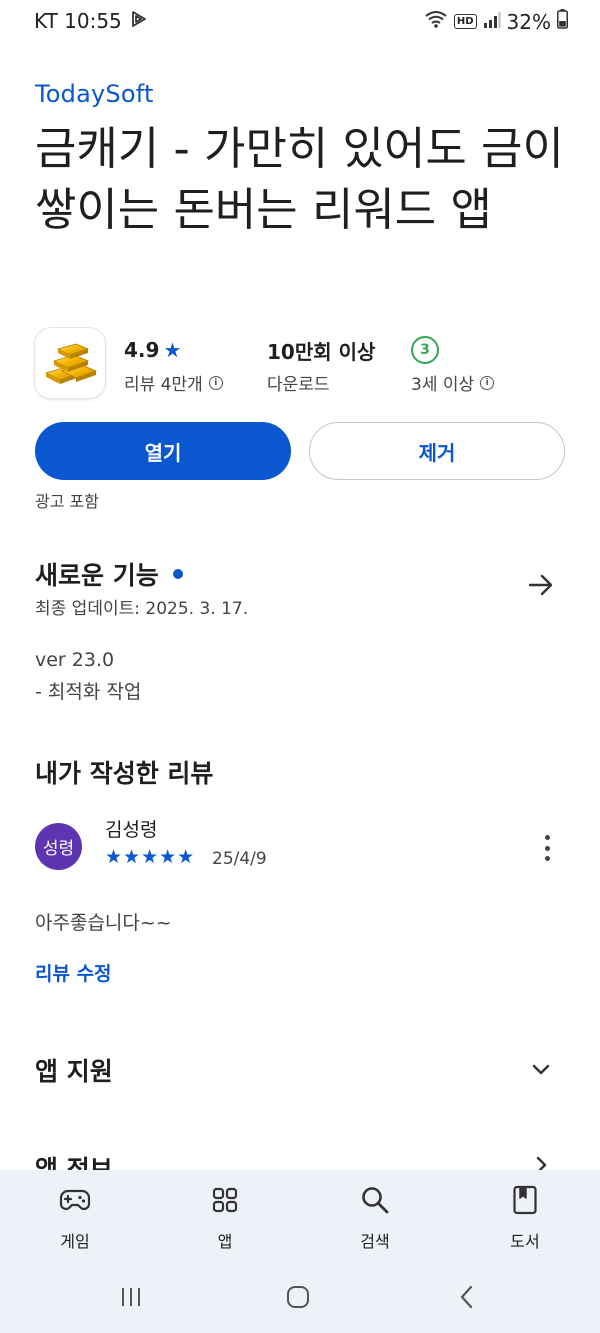 Image resolution: width=600 pixels, height=1333 pixels. What do you see at coordinates (172, 350) in the screenshot?
I see `star-icon: ★` at bounding box center [172, 350].